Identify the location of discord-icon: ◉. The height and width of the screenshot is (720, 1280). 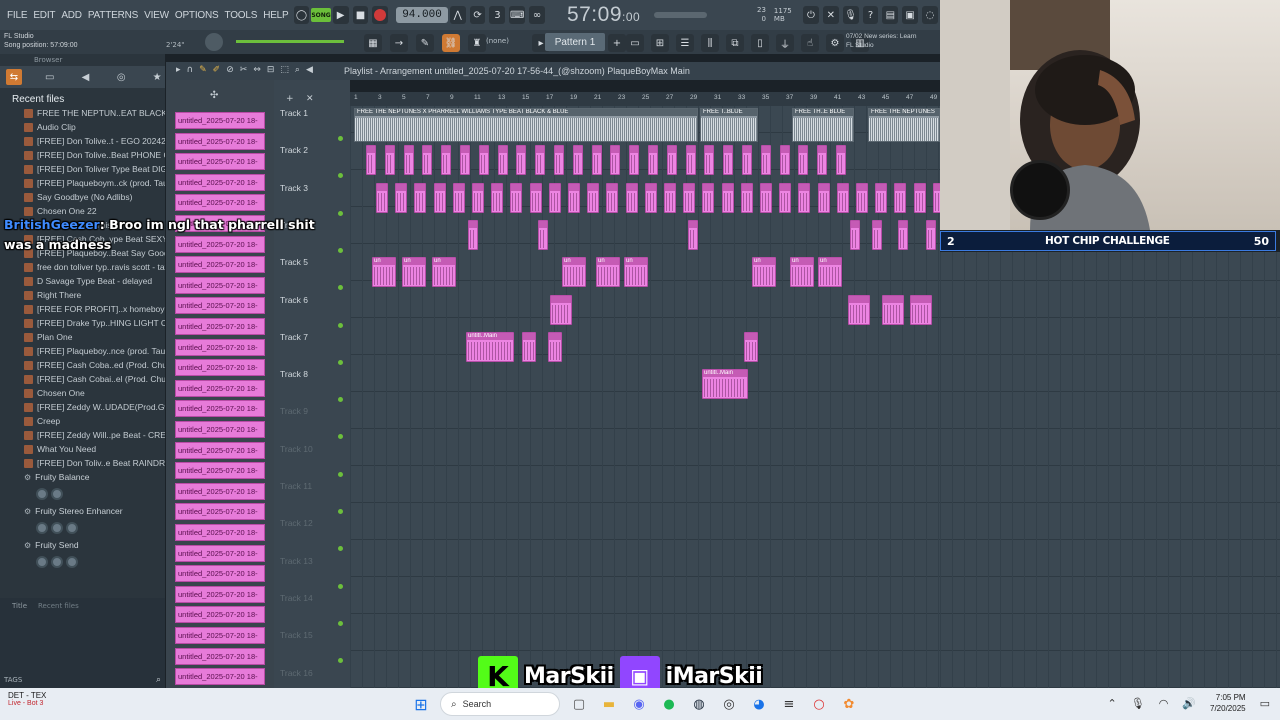
(639, 704).